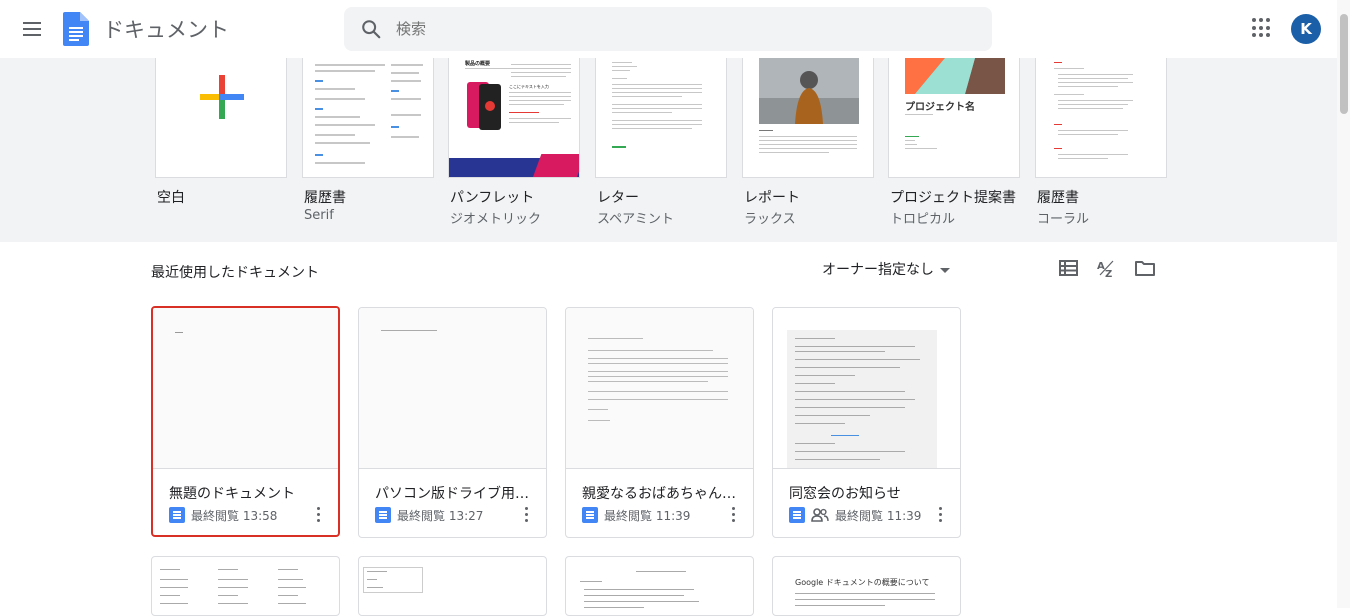 This screenshot has height=616, width=1350. I want to click on template-subtitle: コーラル, so click(1063, 219).